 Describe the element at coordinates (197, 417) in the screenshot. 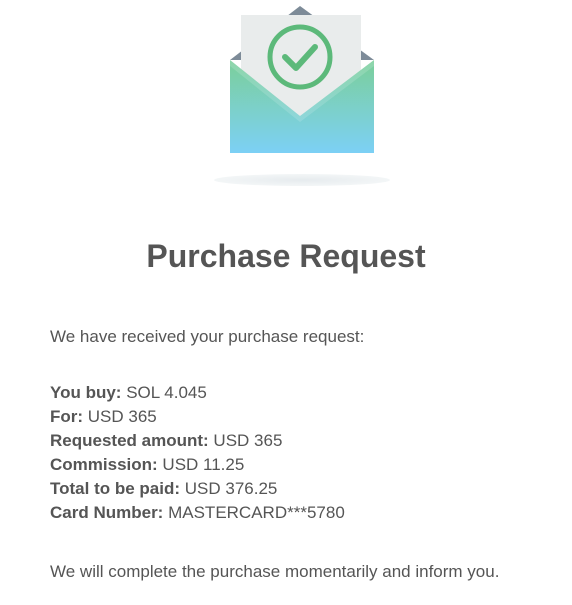

I see `detail-row-for: For: USD 365` at that location.